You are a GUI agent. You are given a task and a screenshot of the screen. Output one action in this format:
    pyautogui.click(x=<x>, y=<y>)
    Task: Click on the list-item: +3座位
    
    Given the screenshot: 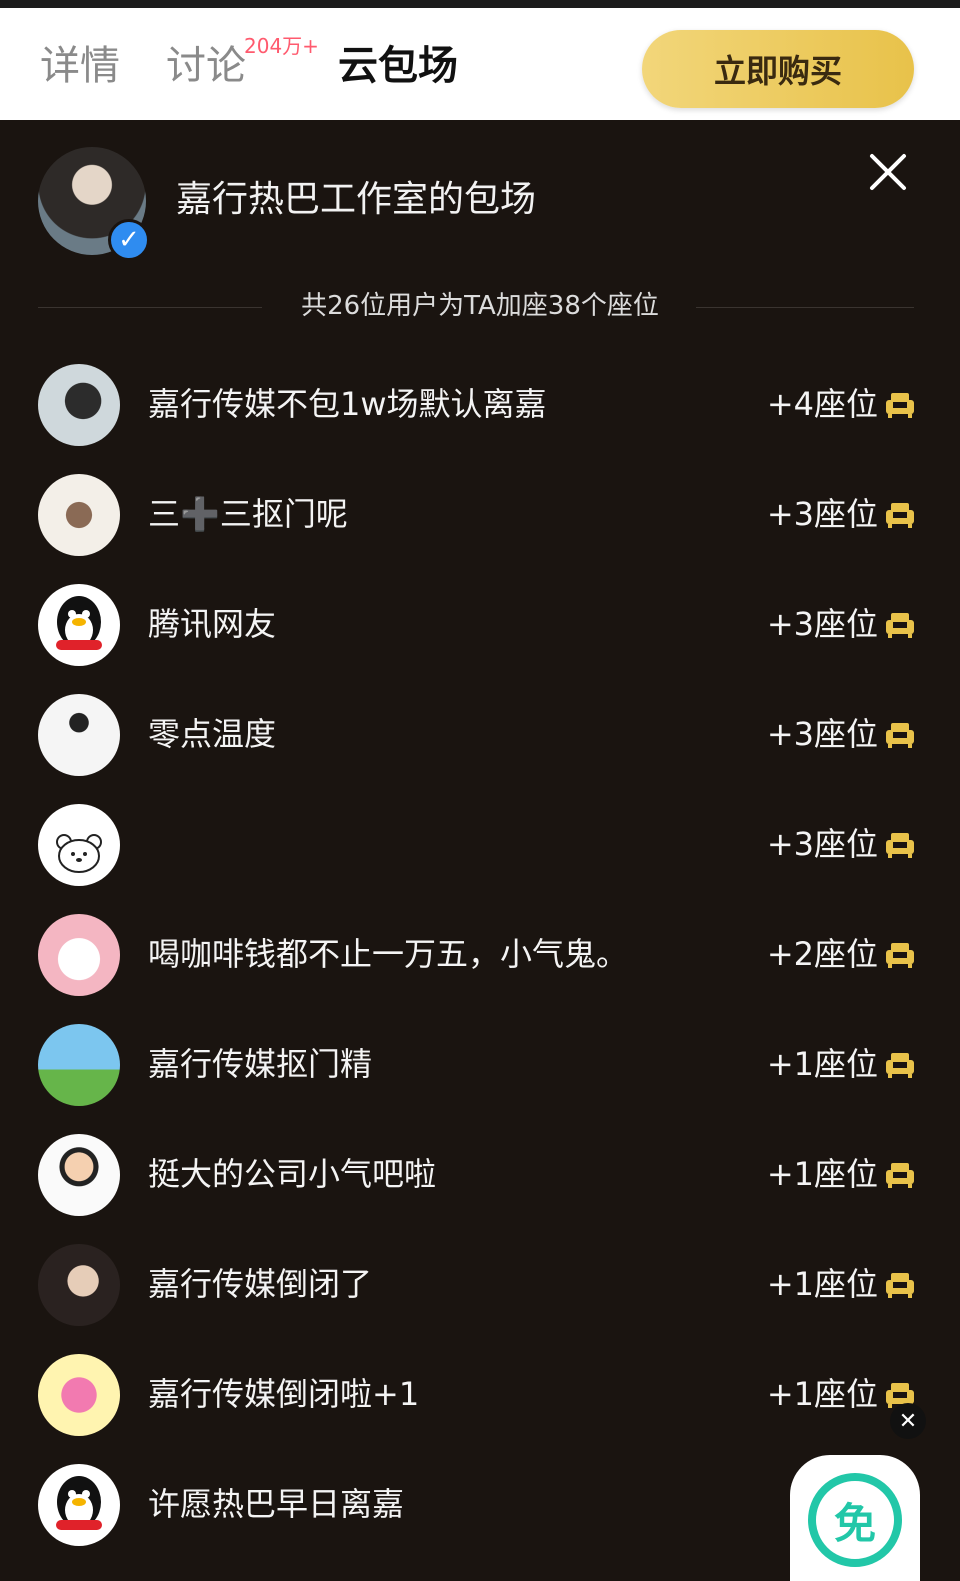 What is the action you would take?
    pyautogui.click(x=480, y=845)
    